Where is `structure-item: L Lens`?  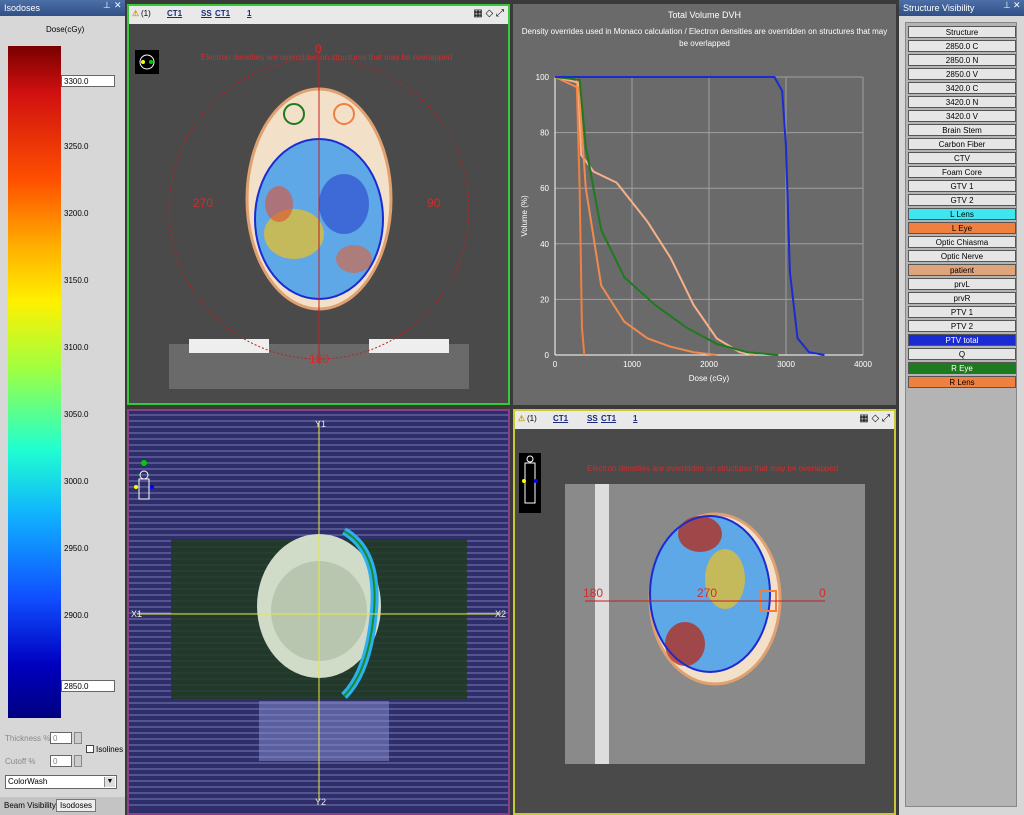 structure-item: L Lens is located at coordinates (962, 214).